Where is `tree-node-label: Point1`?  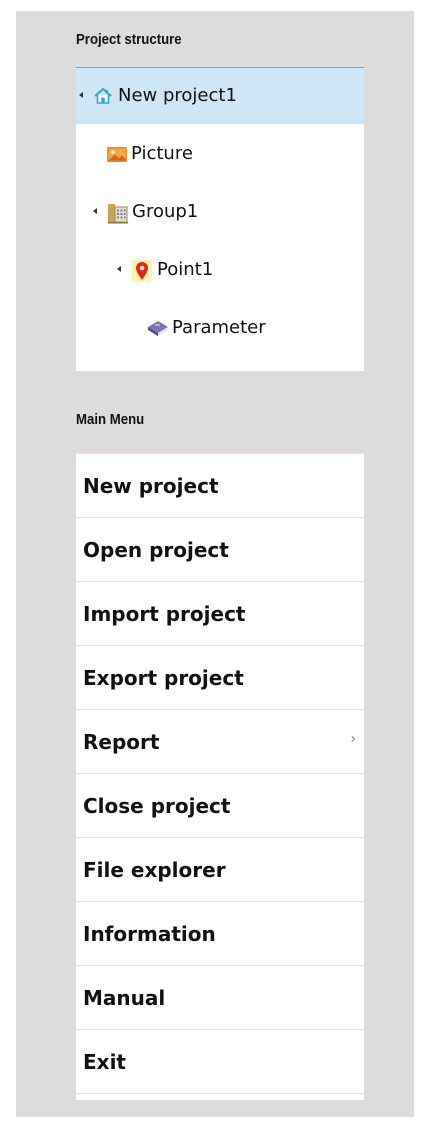
tree-node-label: Point1 is located at coordinates (185, 269).